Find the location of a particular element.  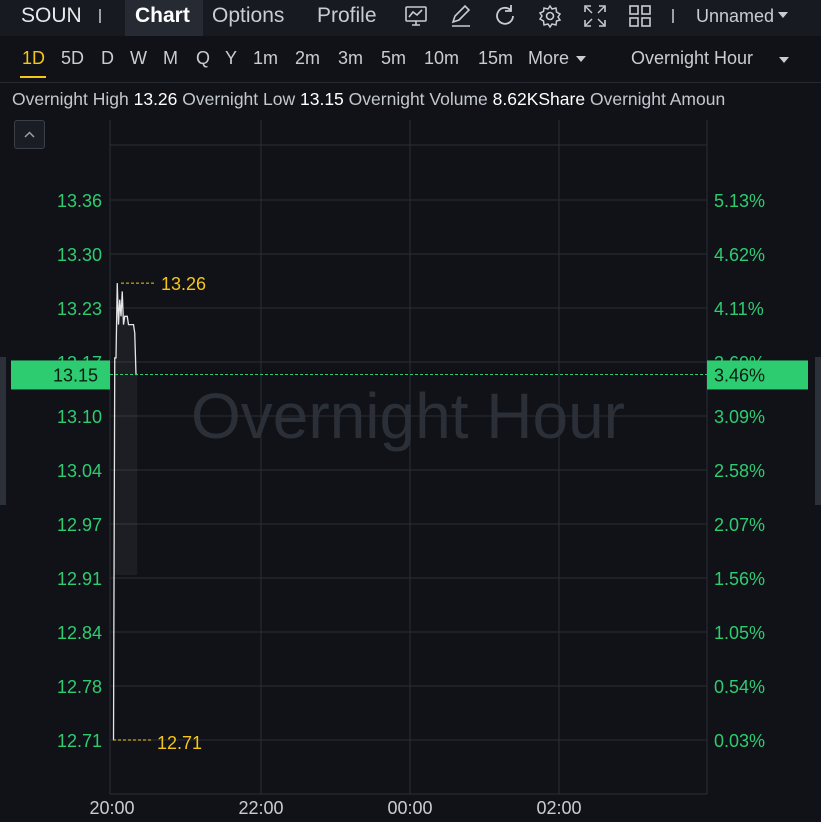

interval-3m: 3m is located at coordinates (350, 58).